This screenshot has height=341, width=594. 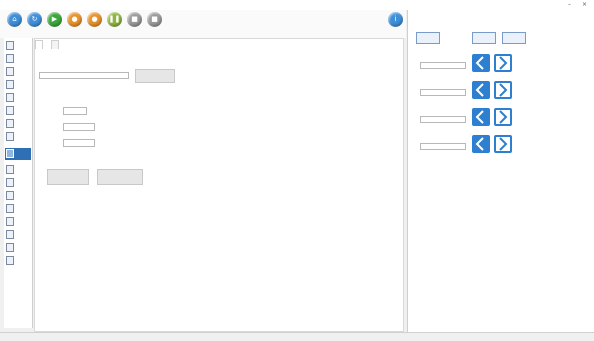 What do you see at coordinates (18, 154) in the screenshot?
I see `sidebar-item-active` at bounding box center [18, 154].